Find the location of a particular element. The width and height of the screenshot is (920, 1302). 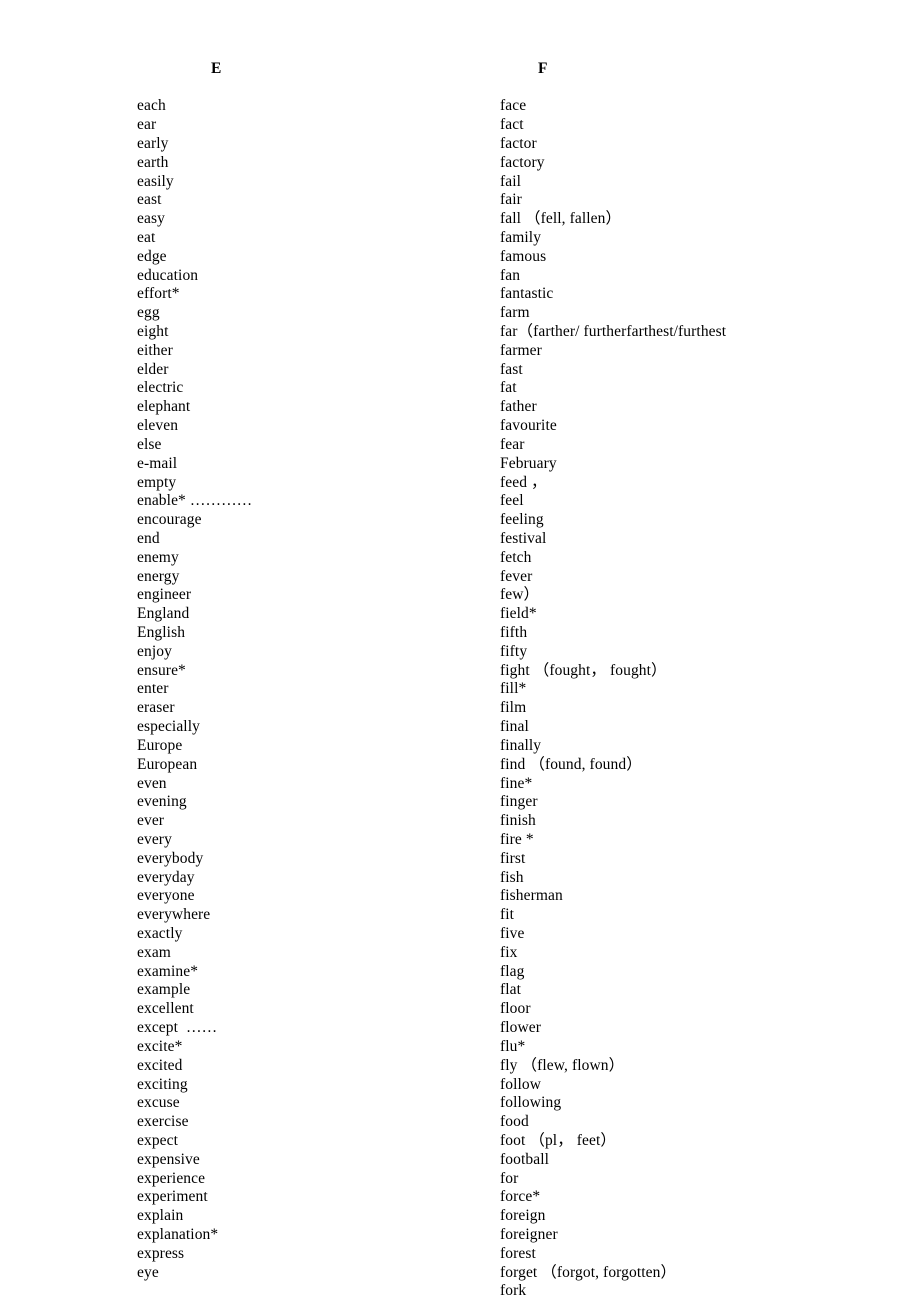

word-entry: experiment is located at coordinates (172, 1197).